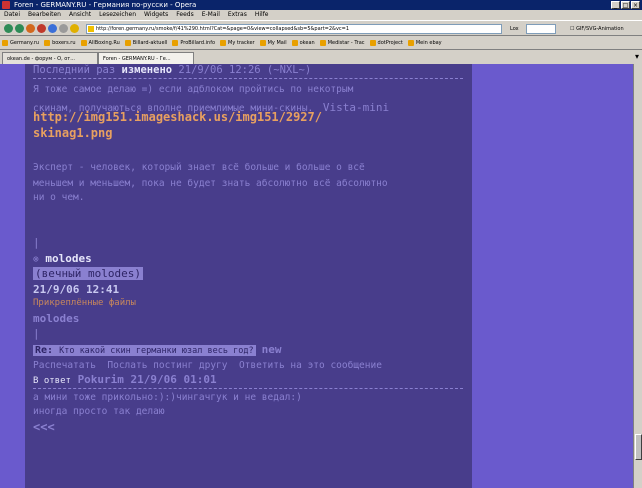  What do you see at coordinates (19, 28) in the screenshot?
I see `forward-icon` at bounding box center [19, 28].